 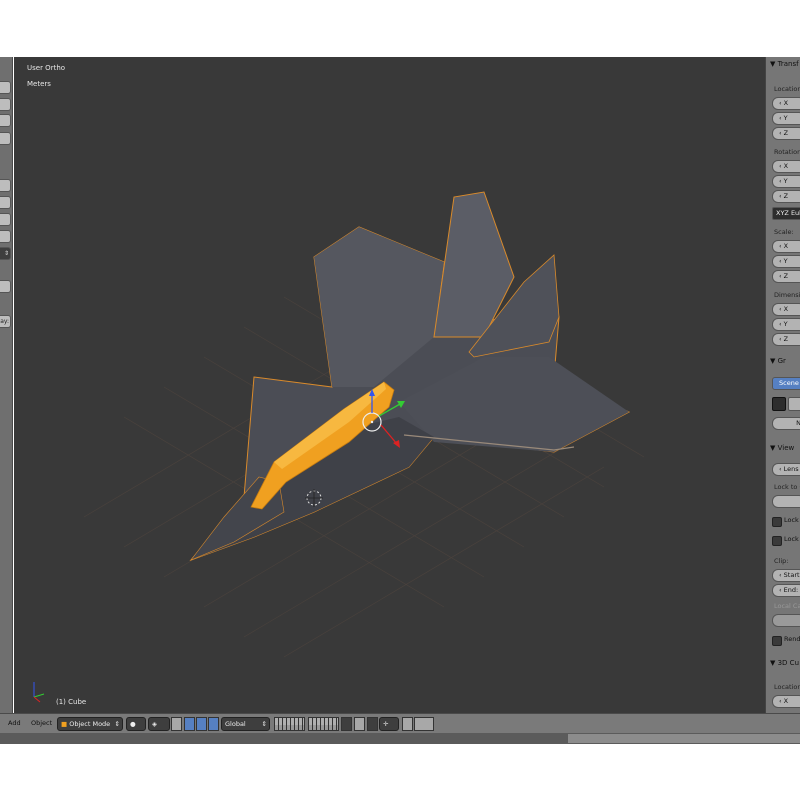 I want to click on scale-z-field: ‹ Z, so click(x=786, y=276).